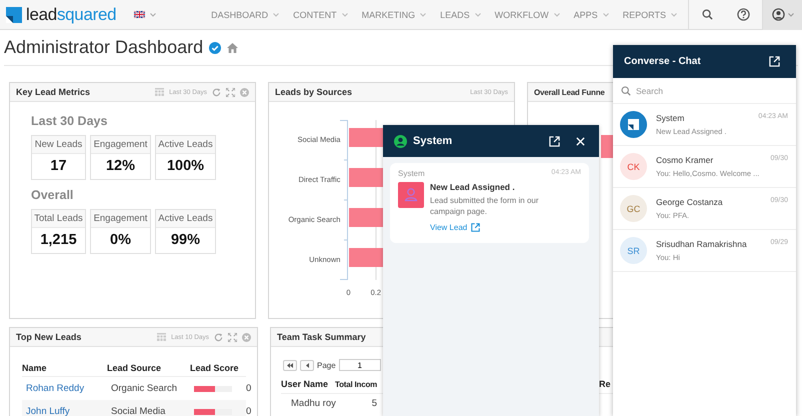 This screenshot has height=416, width=802. What do you see at coordinates (455, 15) in the screenshot?
I see `nav-link: LEADS` at bounding box center [455, 15].